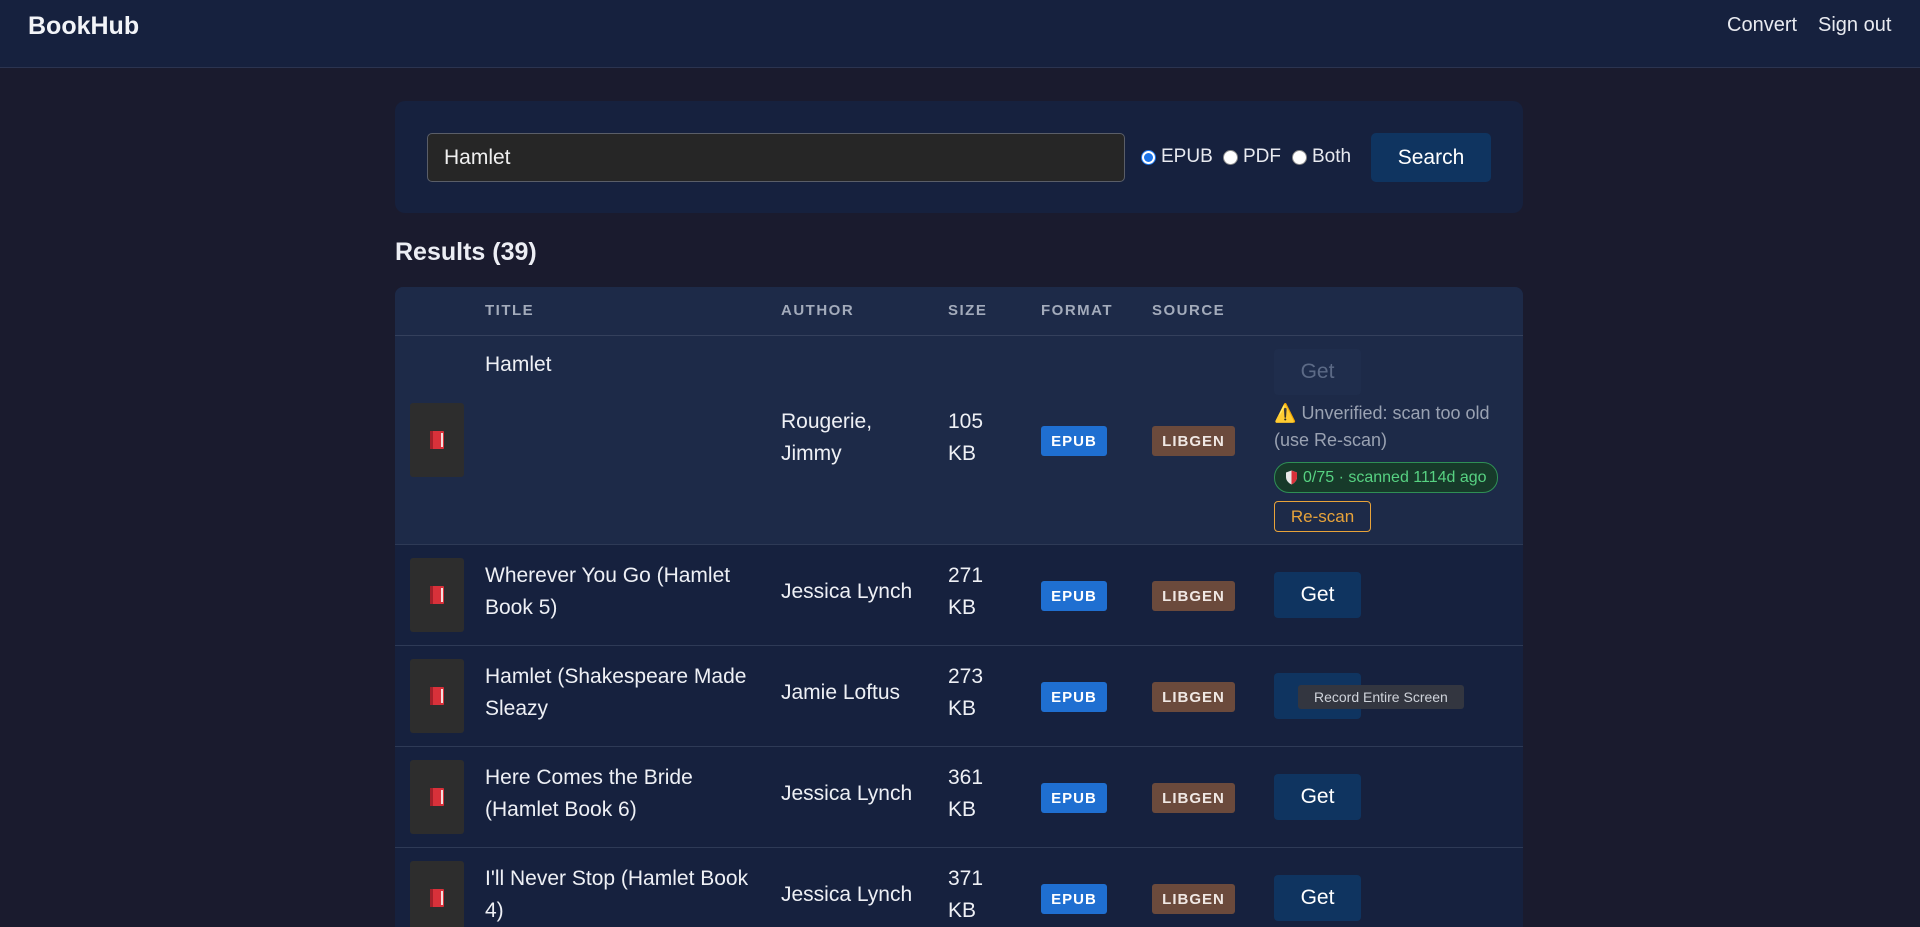 The image size is (1920, 927). Describe the element at coordinates (1762, 25) in the screenshot. I see `nav-convert-link: Convert` at that location.